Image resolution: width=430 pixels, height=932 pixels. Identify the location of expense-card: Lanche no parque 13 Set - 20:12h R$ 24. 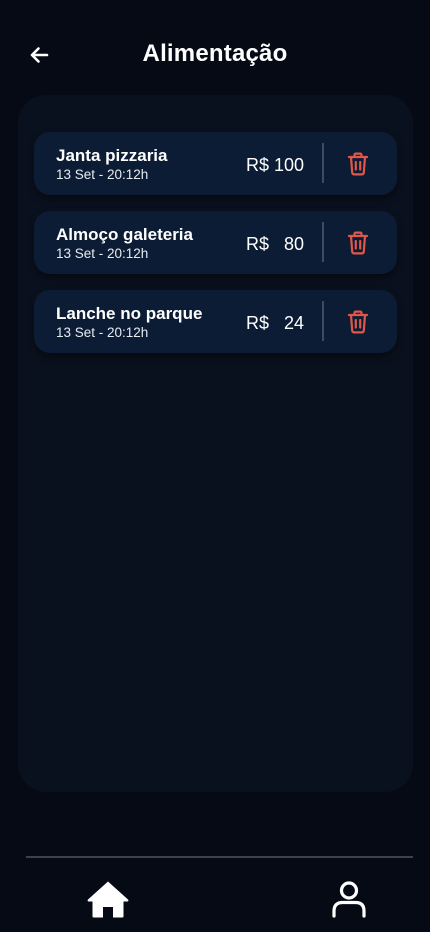
(215, 321).